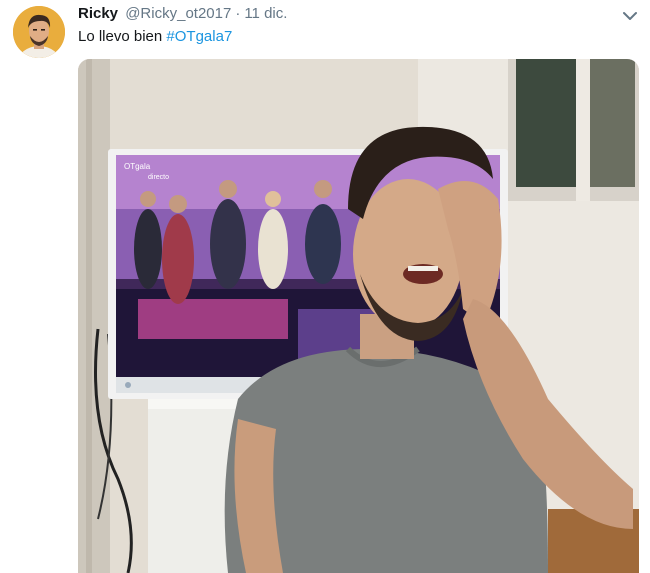  I want to click on hashtag-link: #OTgala7, so click(199, 36).